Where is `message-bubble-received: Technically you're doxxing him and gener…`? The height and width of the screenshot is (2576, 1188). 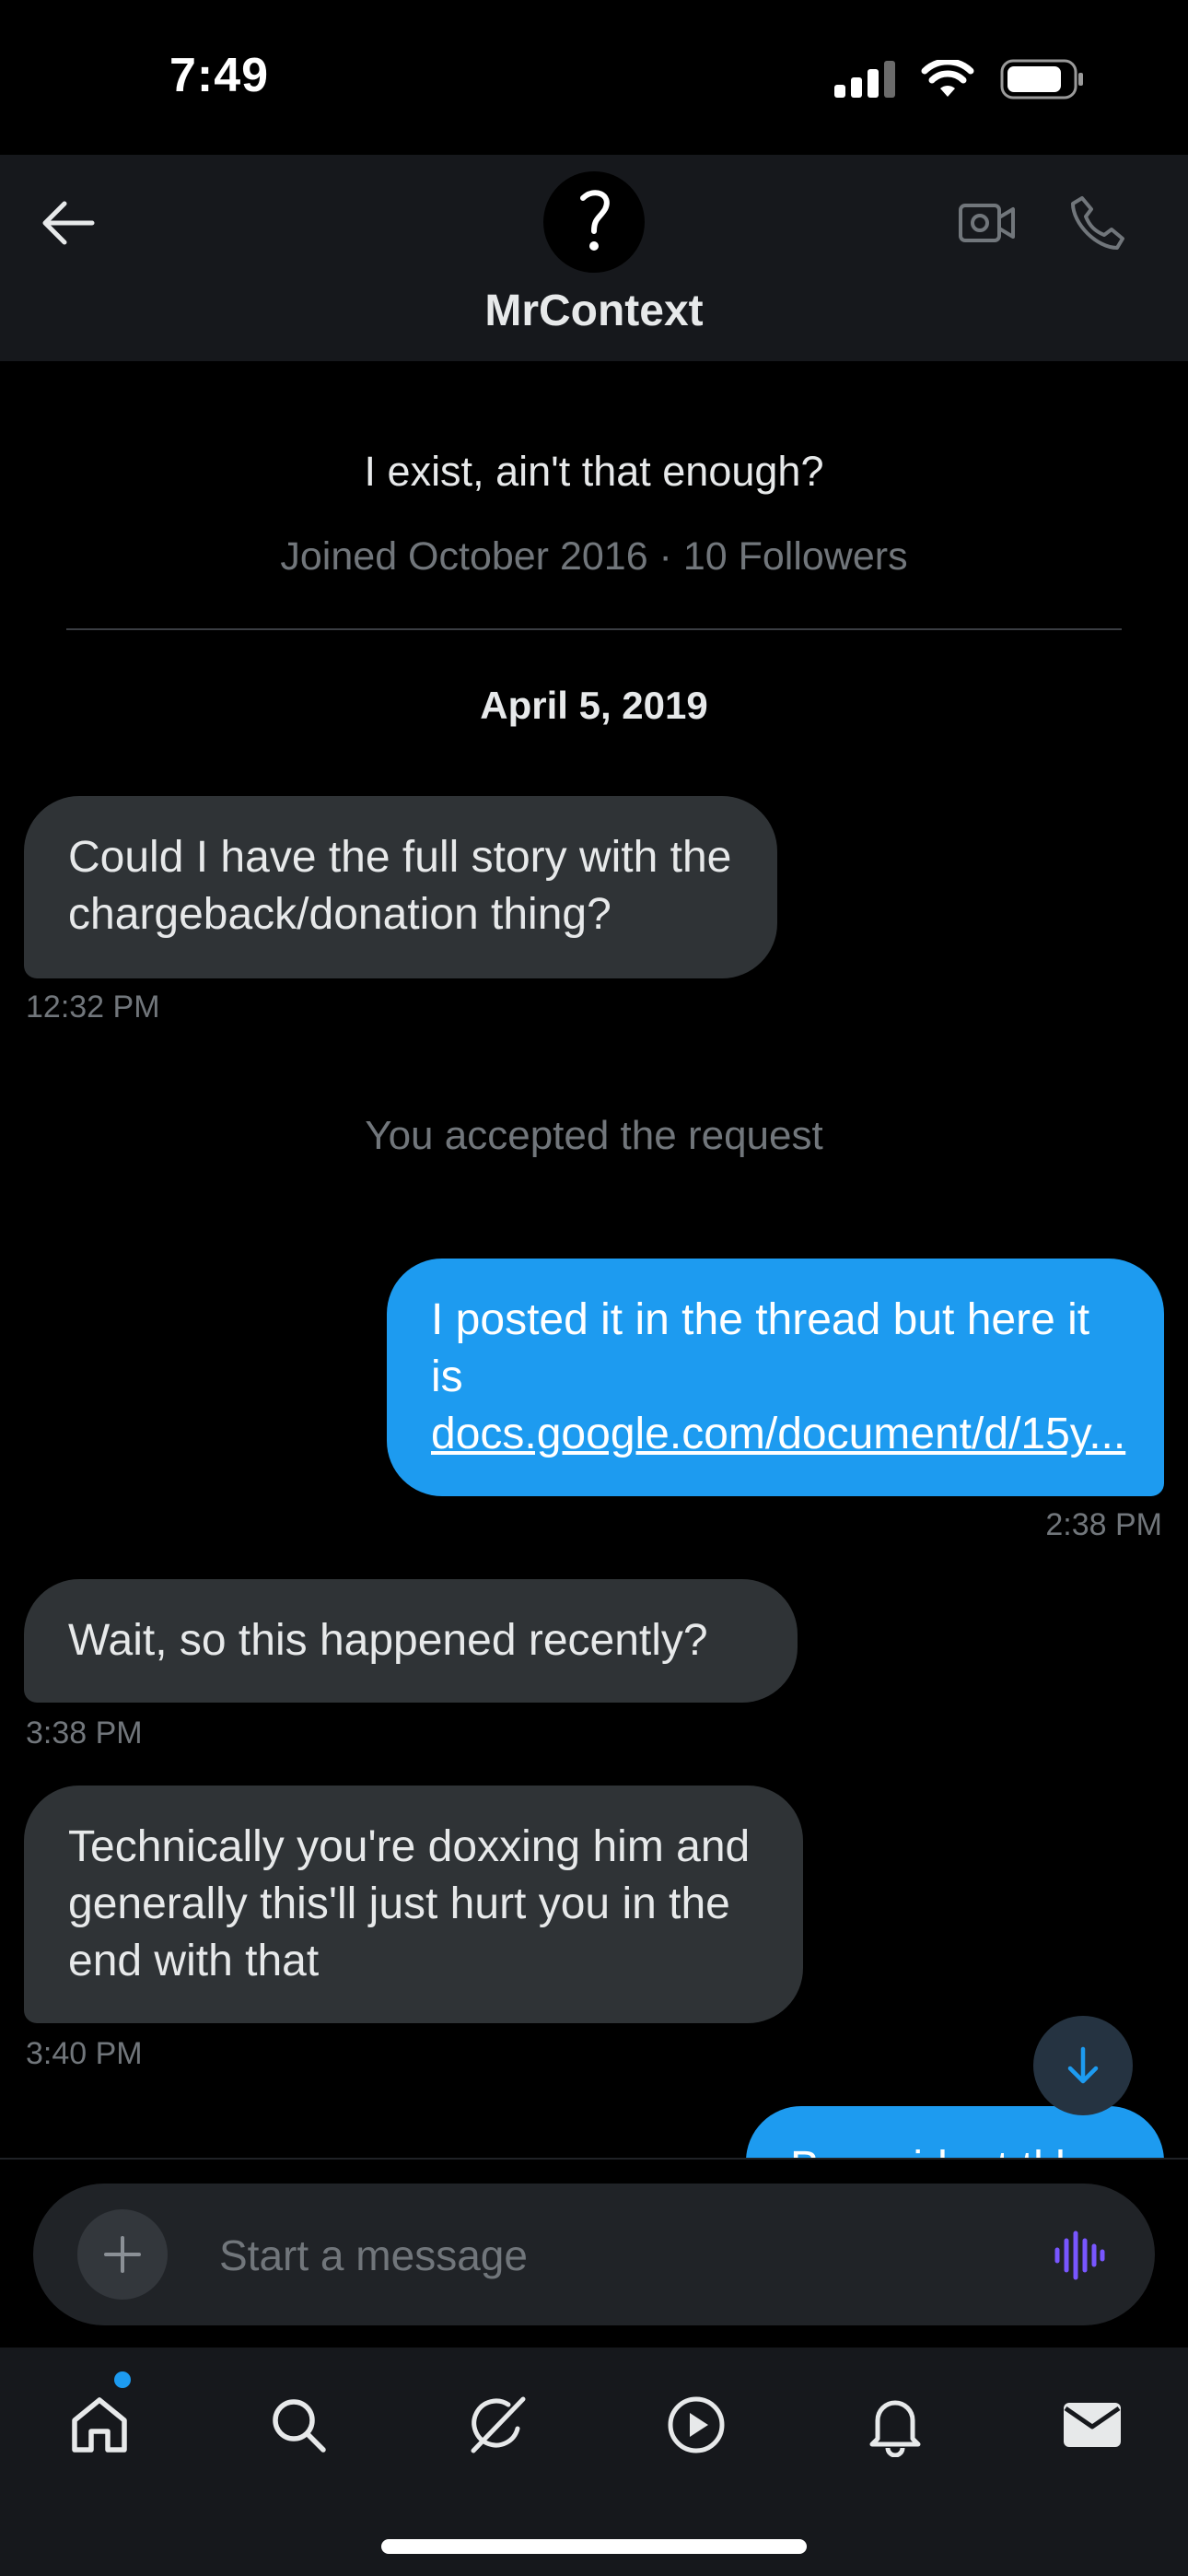
message-bubble-received: Technically you're doxxing him and gener… is located at coordinates (413, 1905).